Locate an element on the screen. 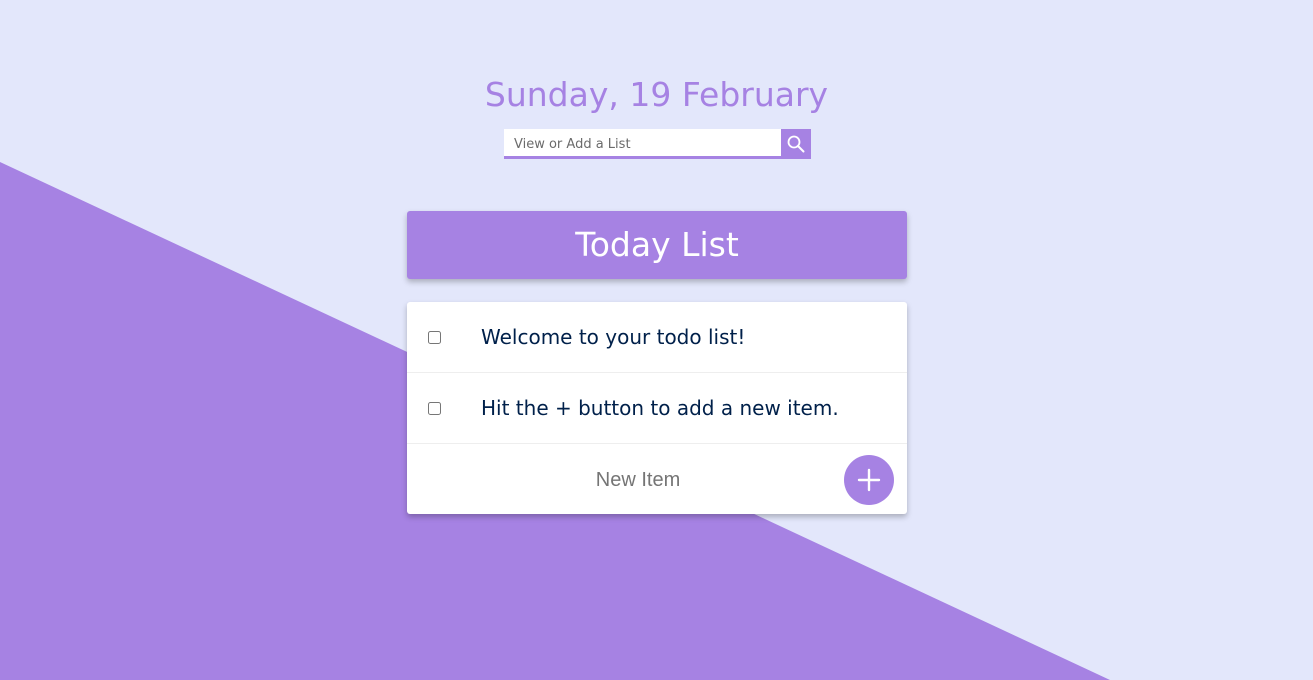 This screenshot has width=1313, height=680. new-item-row is located at coordinates (657, 479).